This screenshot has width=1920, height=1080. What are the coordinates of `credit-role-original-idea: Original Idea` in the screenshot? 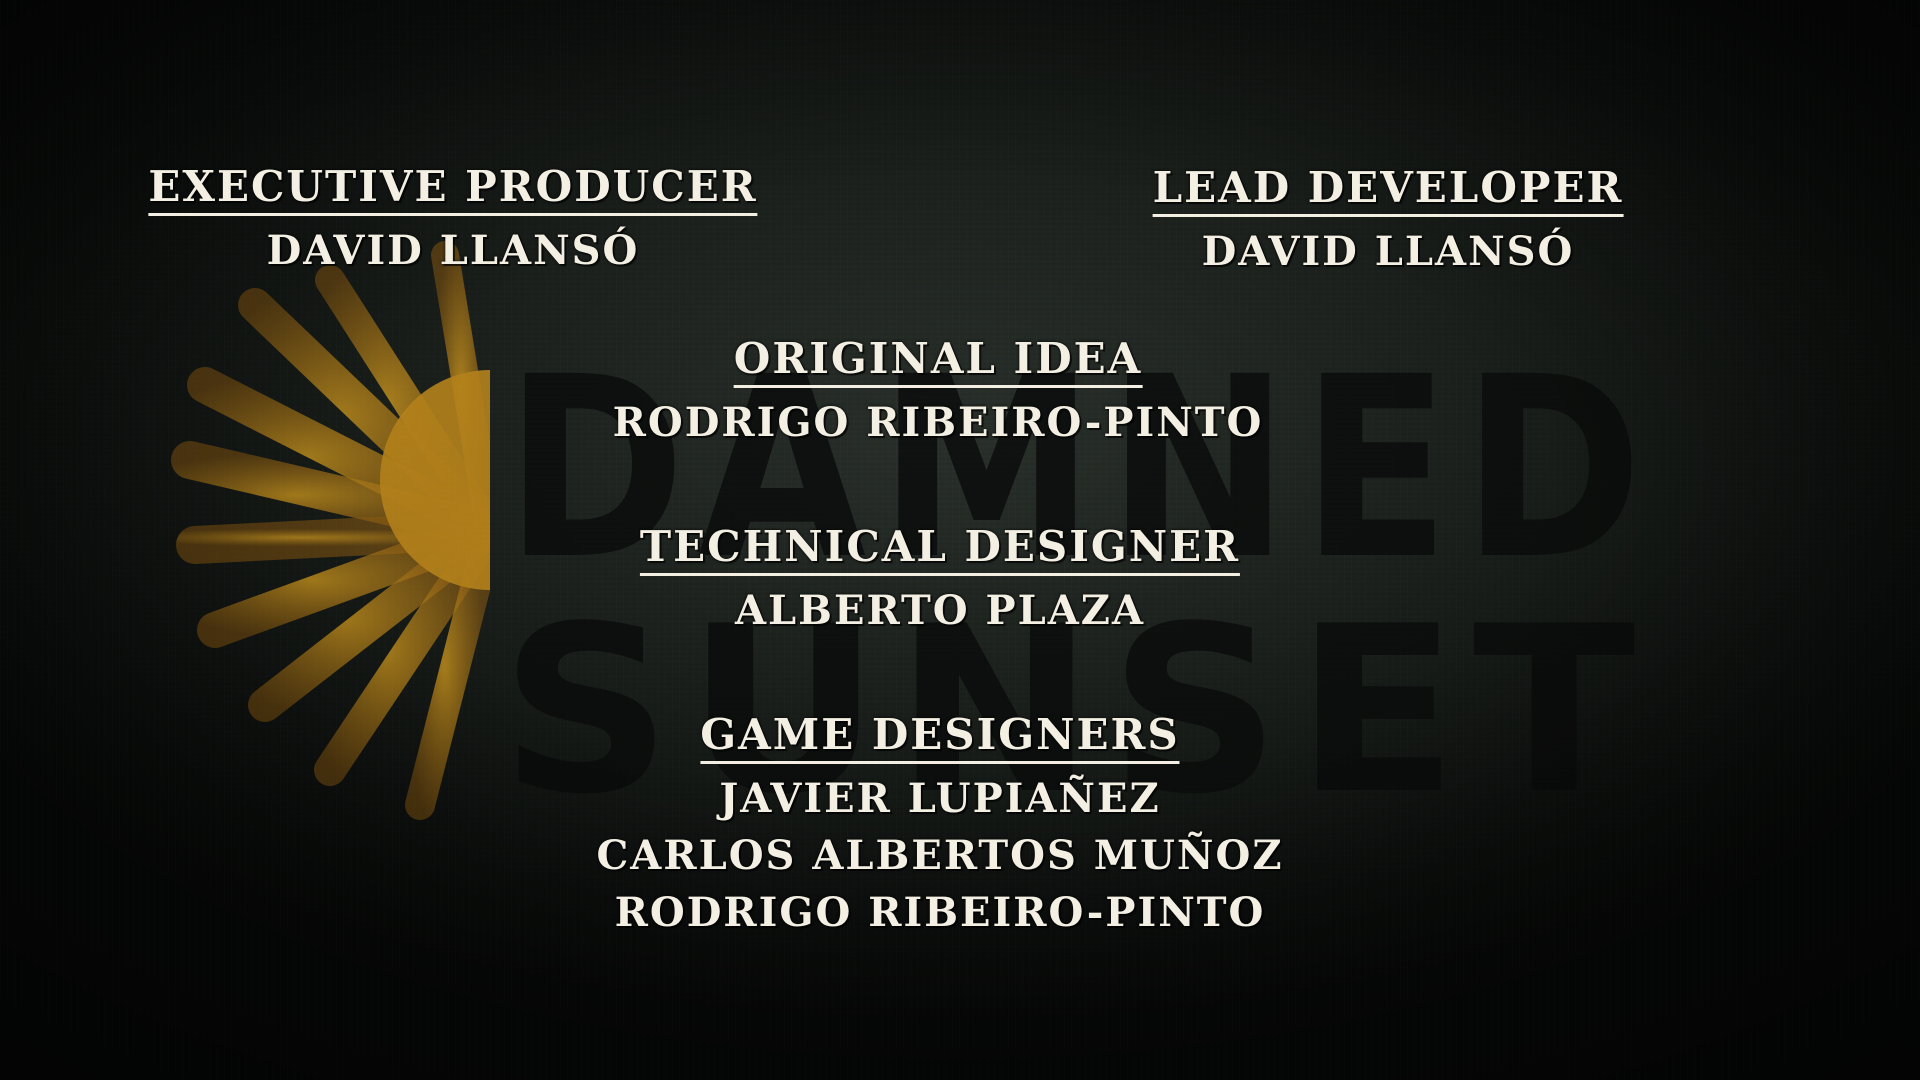 It's located at (938, 361).